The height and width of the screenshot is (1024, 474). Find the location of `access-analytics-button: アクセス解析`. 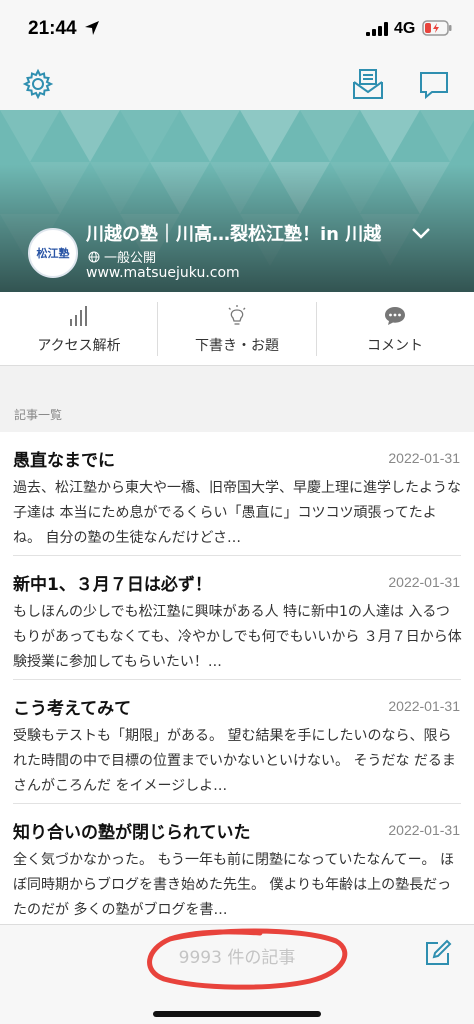

access-analytics-button: アクセス解析 is located at coordinates (79, 329).